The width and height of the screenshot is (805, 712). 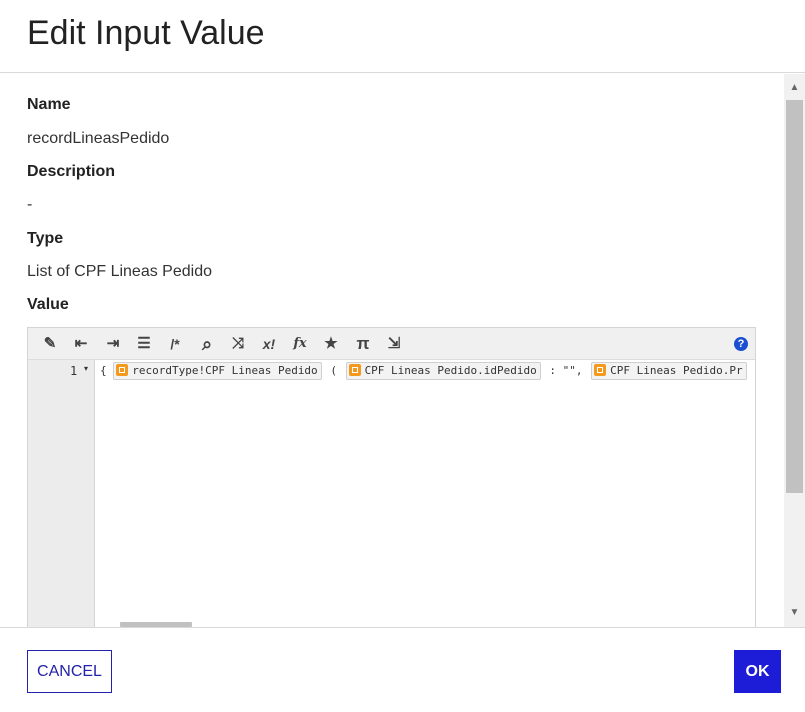 What do you see at coordinates (146, 33) in the screenshot?
I see `dialog-title: Edit Input Value` at bounding box center [146, 33].